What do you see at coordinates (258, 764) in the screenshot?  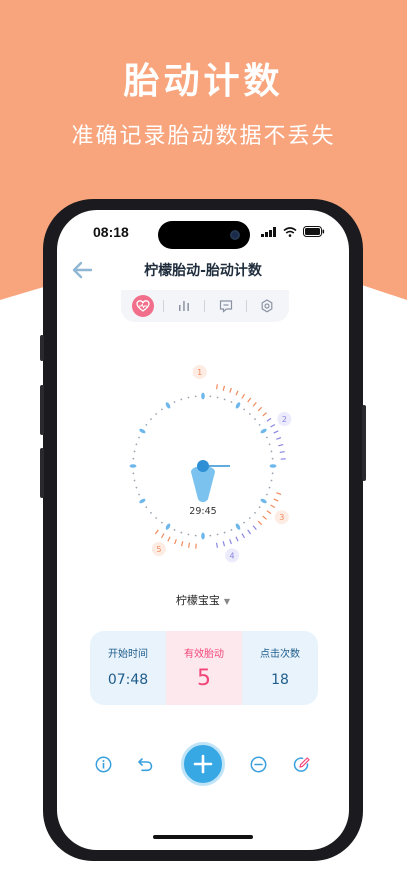 I see `minus-icon` at bounding box center [258, 764].